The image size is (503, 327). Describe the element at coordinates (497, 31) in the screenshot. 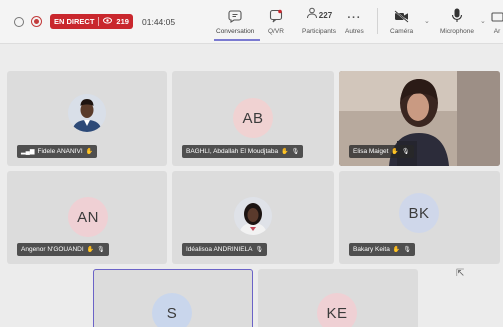

I see `overflow-label: Ar` at that location.